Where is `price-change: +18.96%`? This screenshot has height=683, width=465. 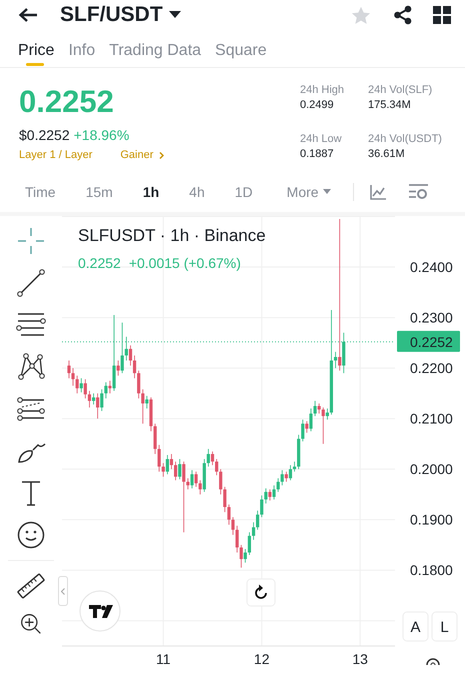
price-change: +18.96% is located at coordinates (102, 135).